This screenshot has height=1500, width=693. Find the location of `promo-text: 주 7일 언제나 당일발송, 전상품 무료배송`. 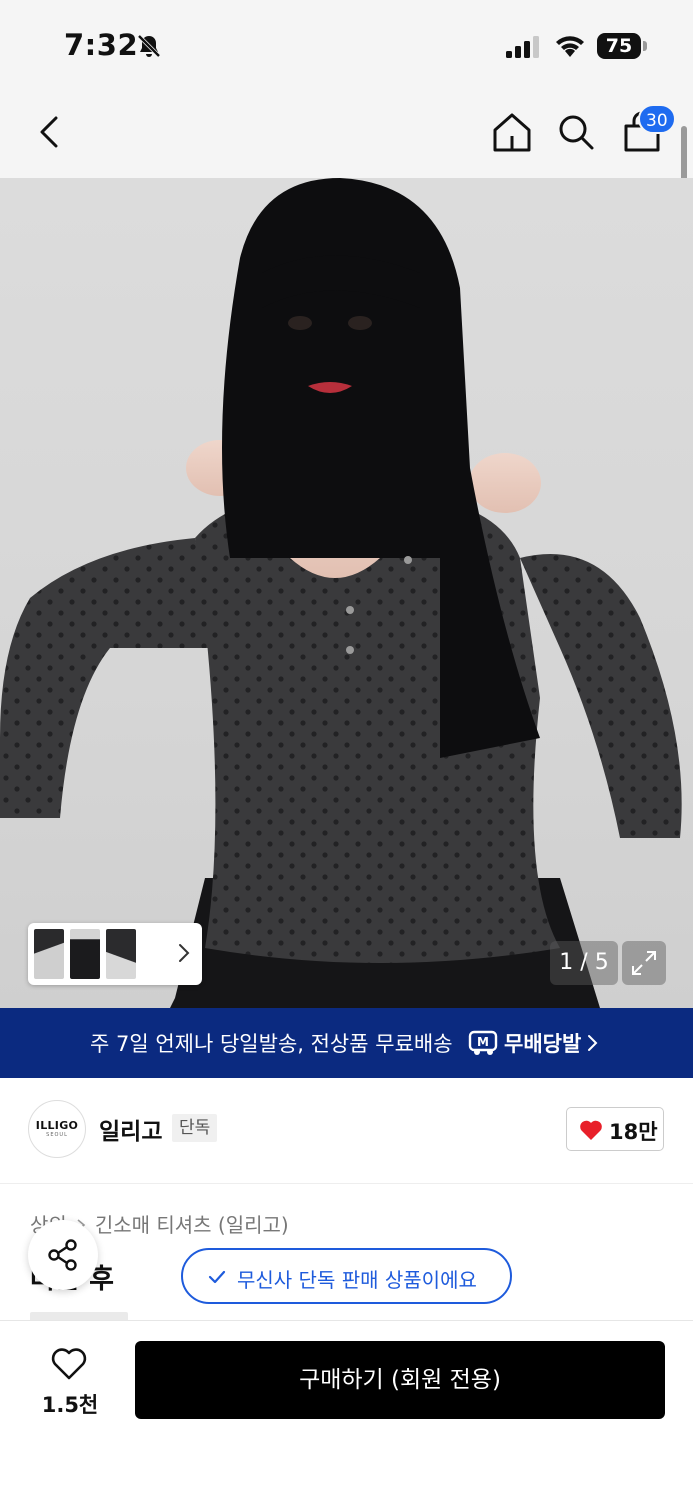

promo-text: 주 7일 언제나 당일발송, 전상품 무료배송 is located at coordinates (271, 1044).